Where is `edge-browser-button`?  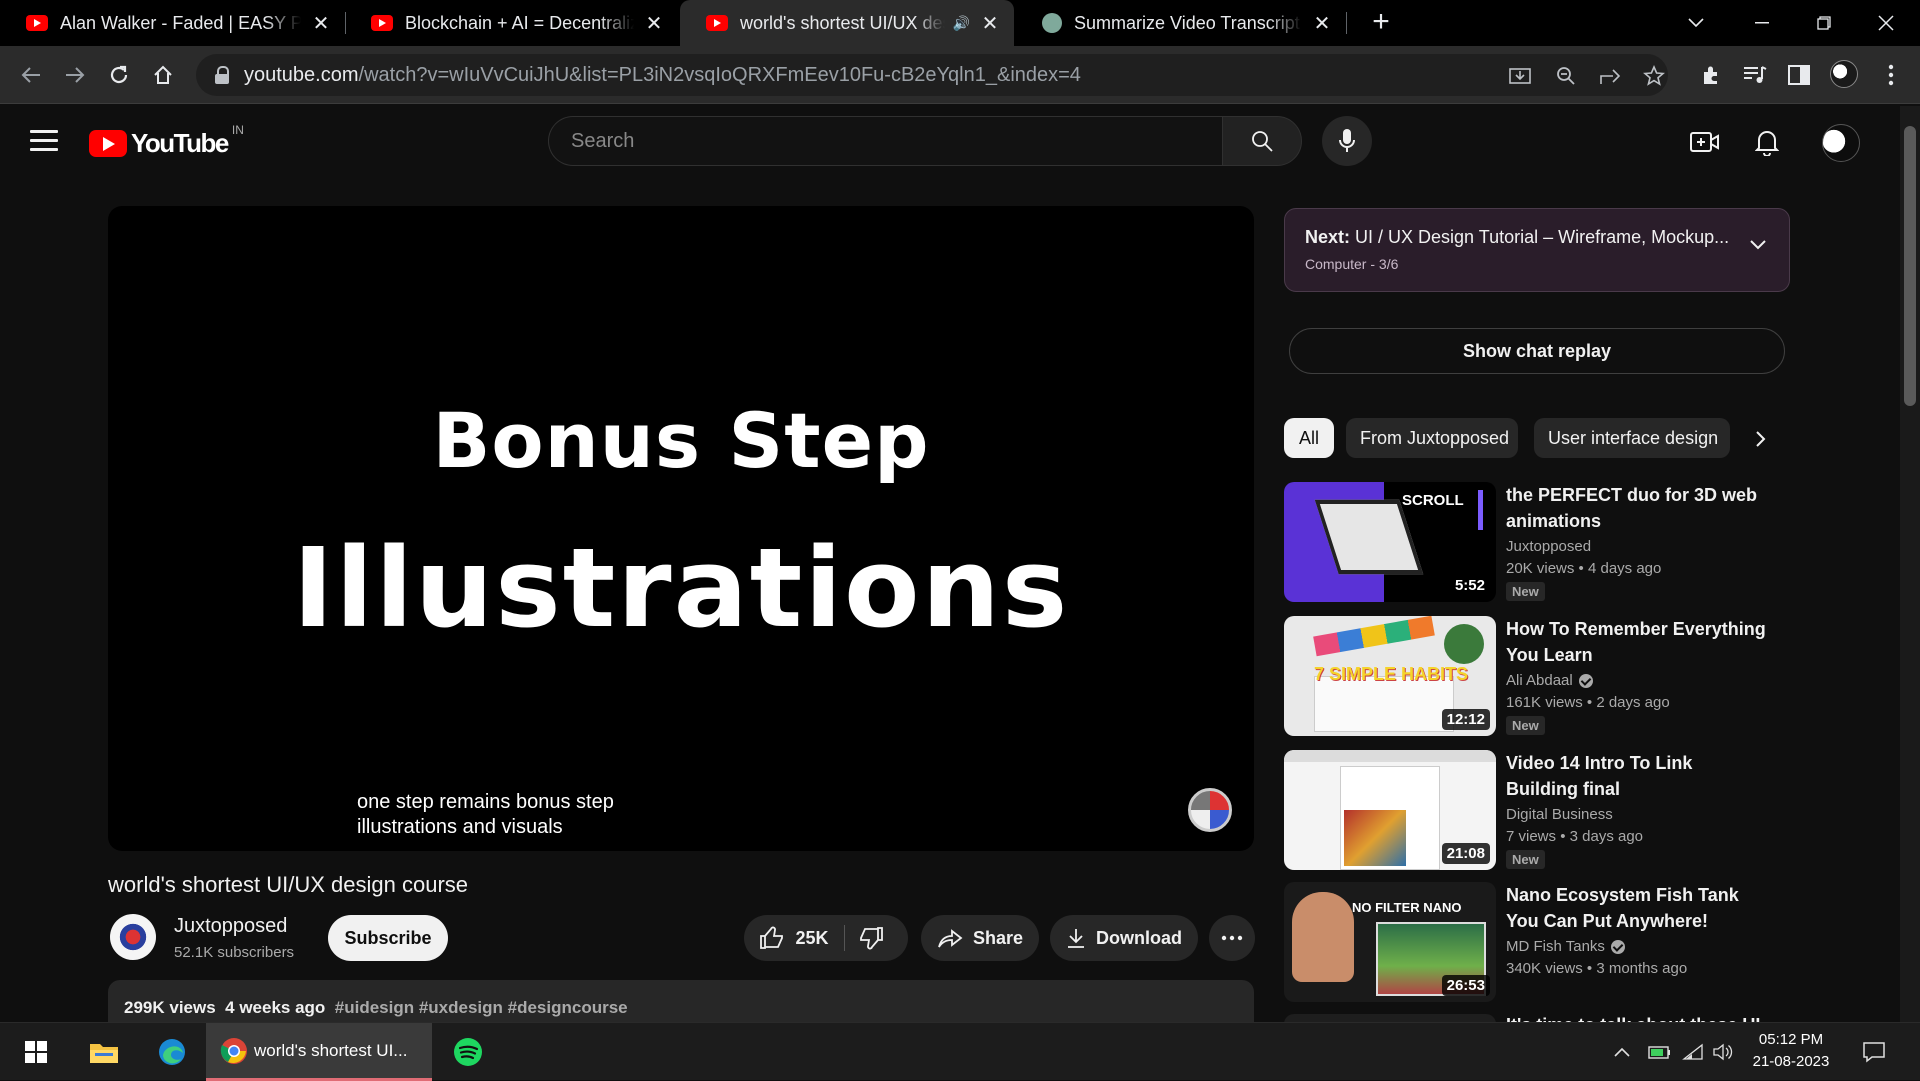 edge-browser-button is located at coordinates (172, 1052).